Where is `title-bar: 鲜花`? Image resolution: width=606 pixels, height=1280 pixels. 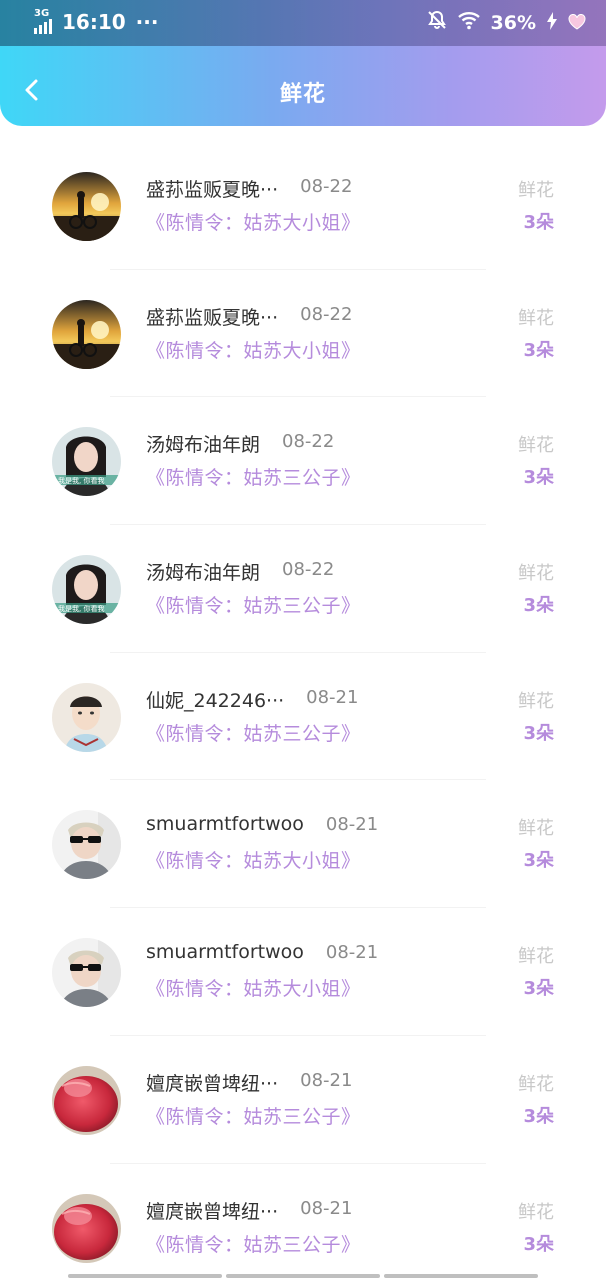 title-bar: 鲜花 is located at coordinates (303, 90).